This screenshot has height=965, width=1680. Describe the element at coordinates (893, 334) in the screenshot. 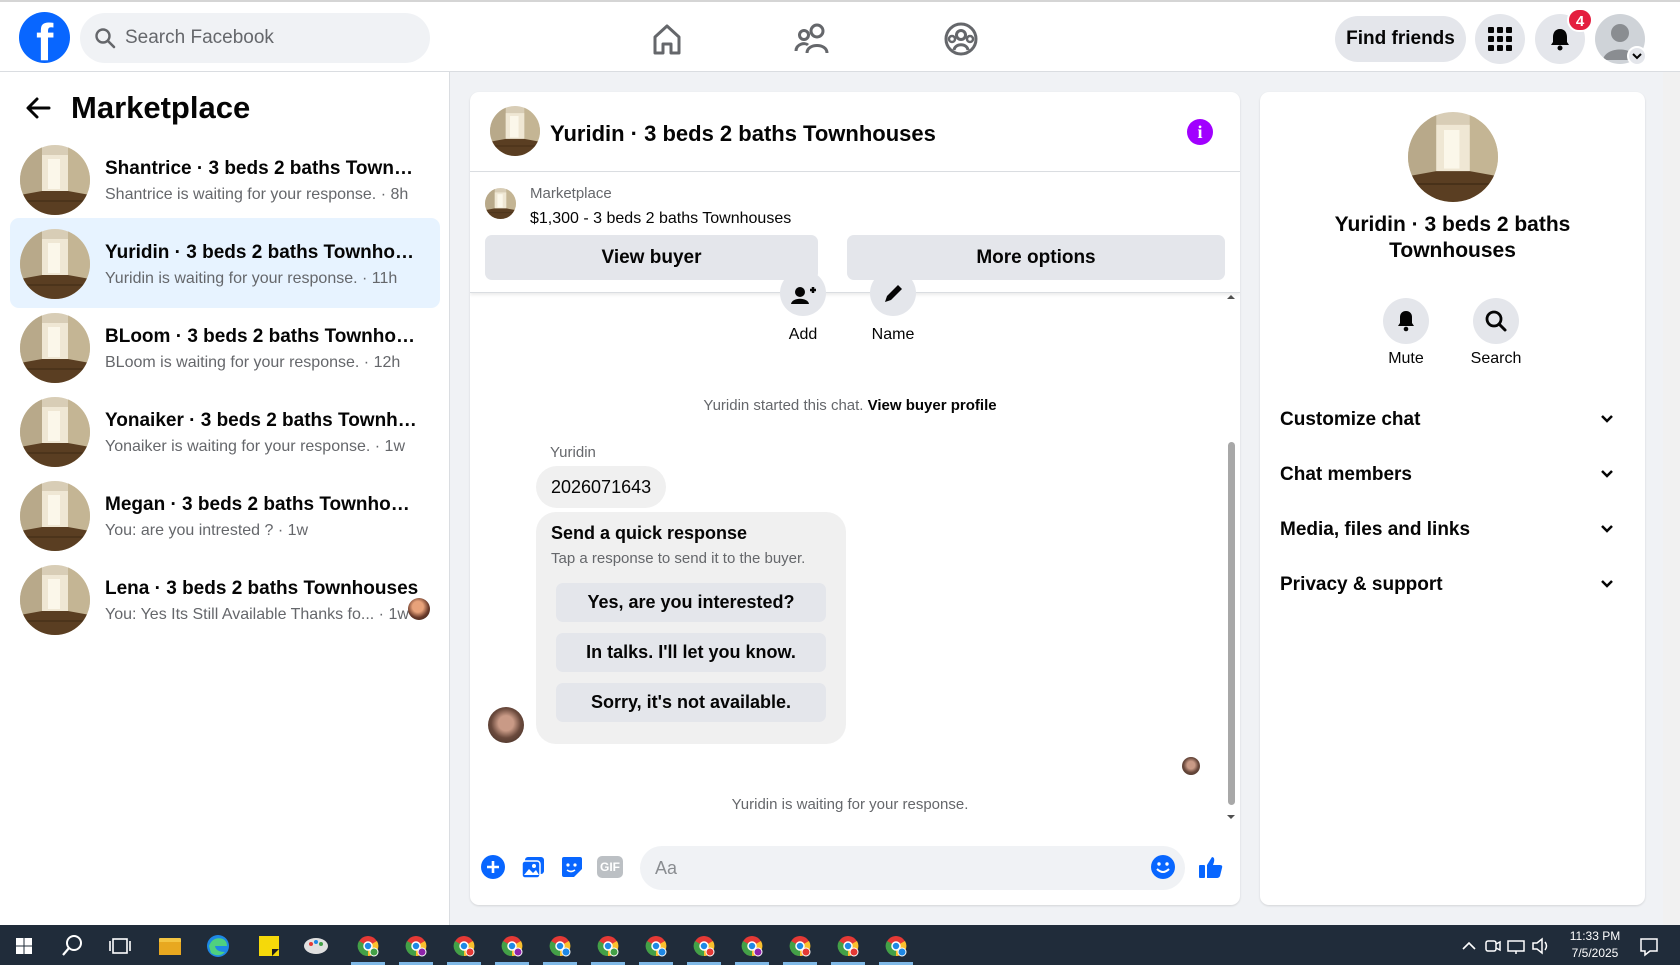

I see `name-label: Name` at that location.